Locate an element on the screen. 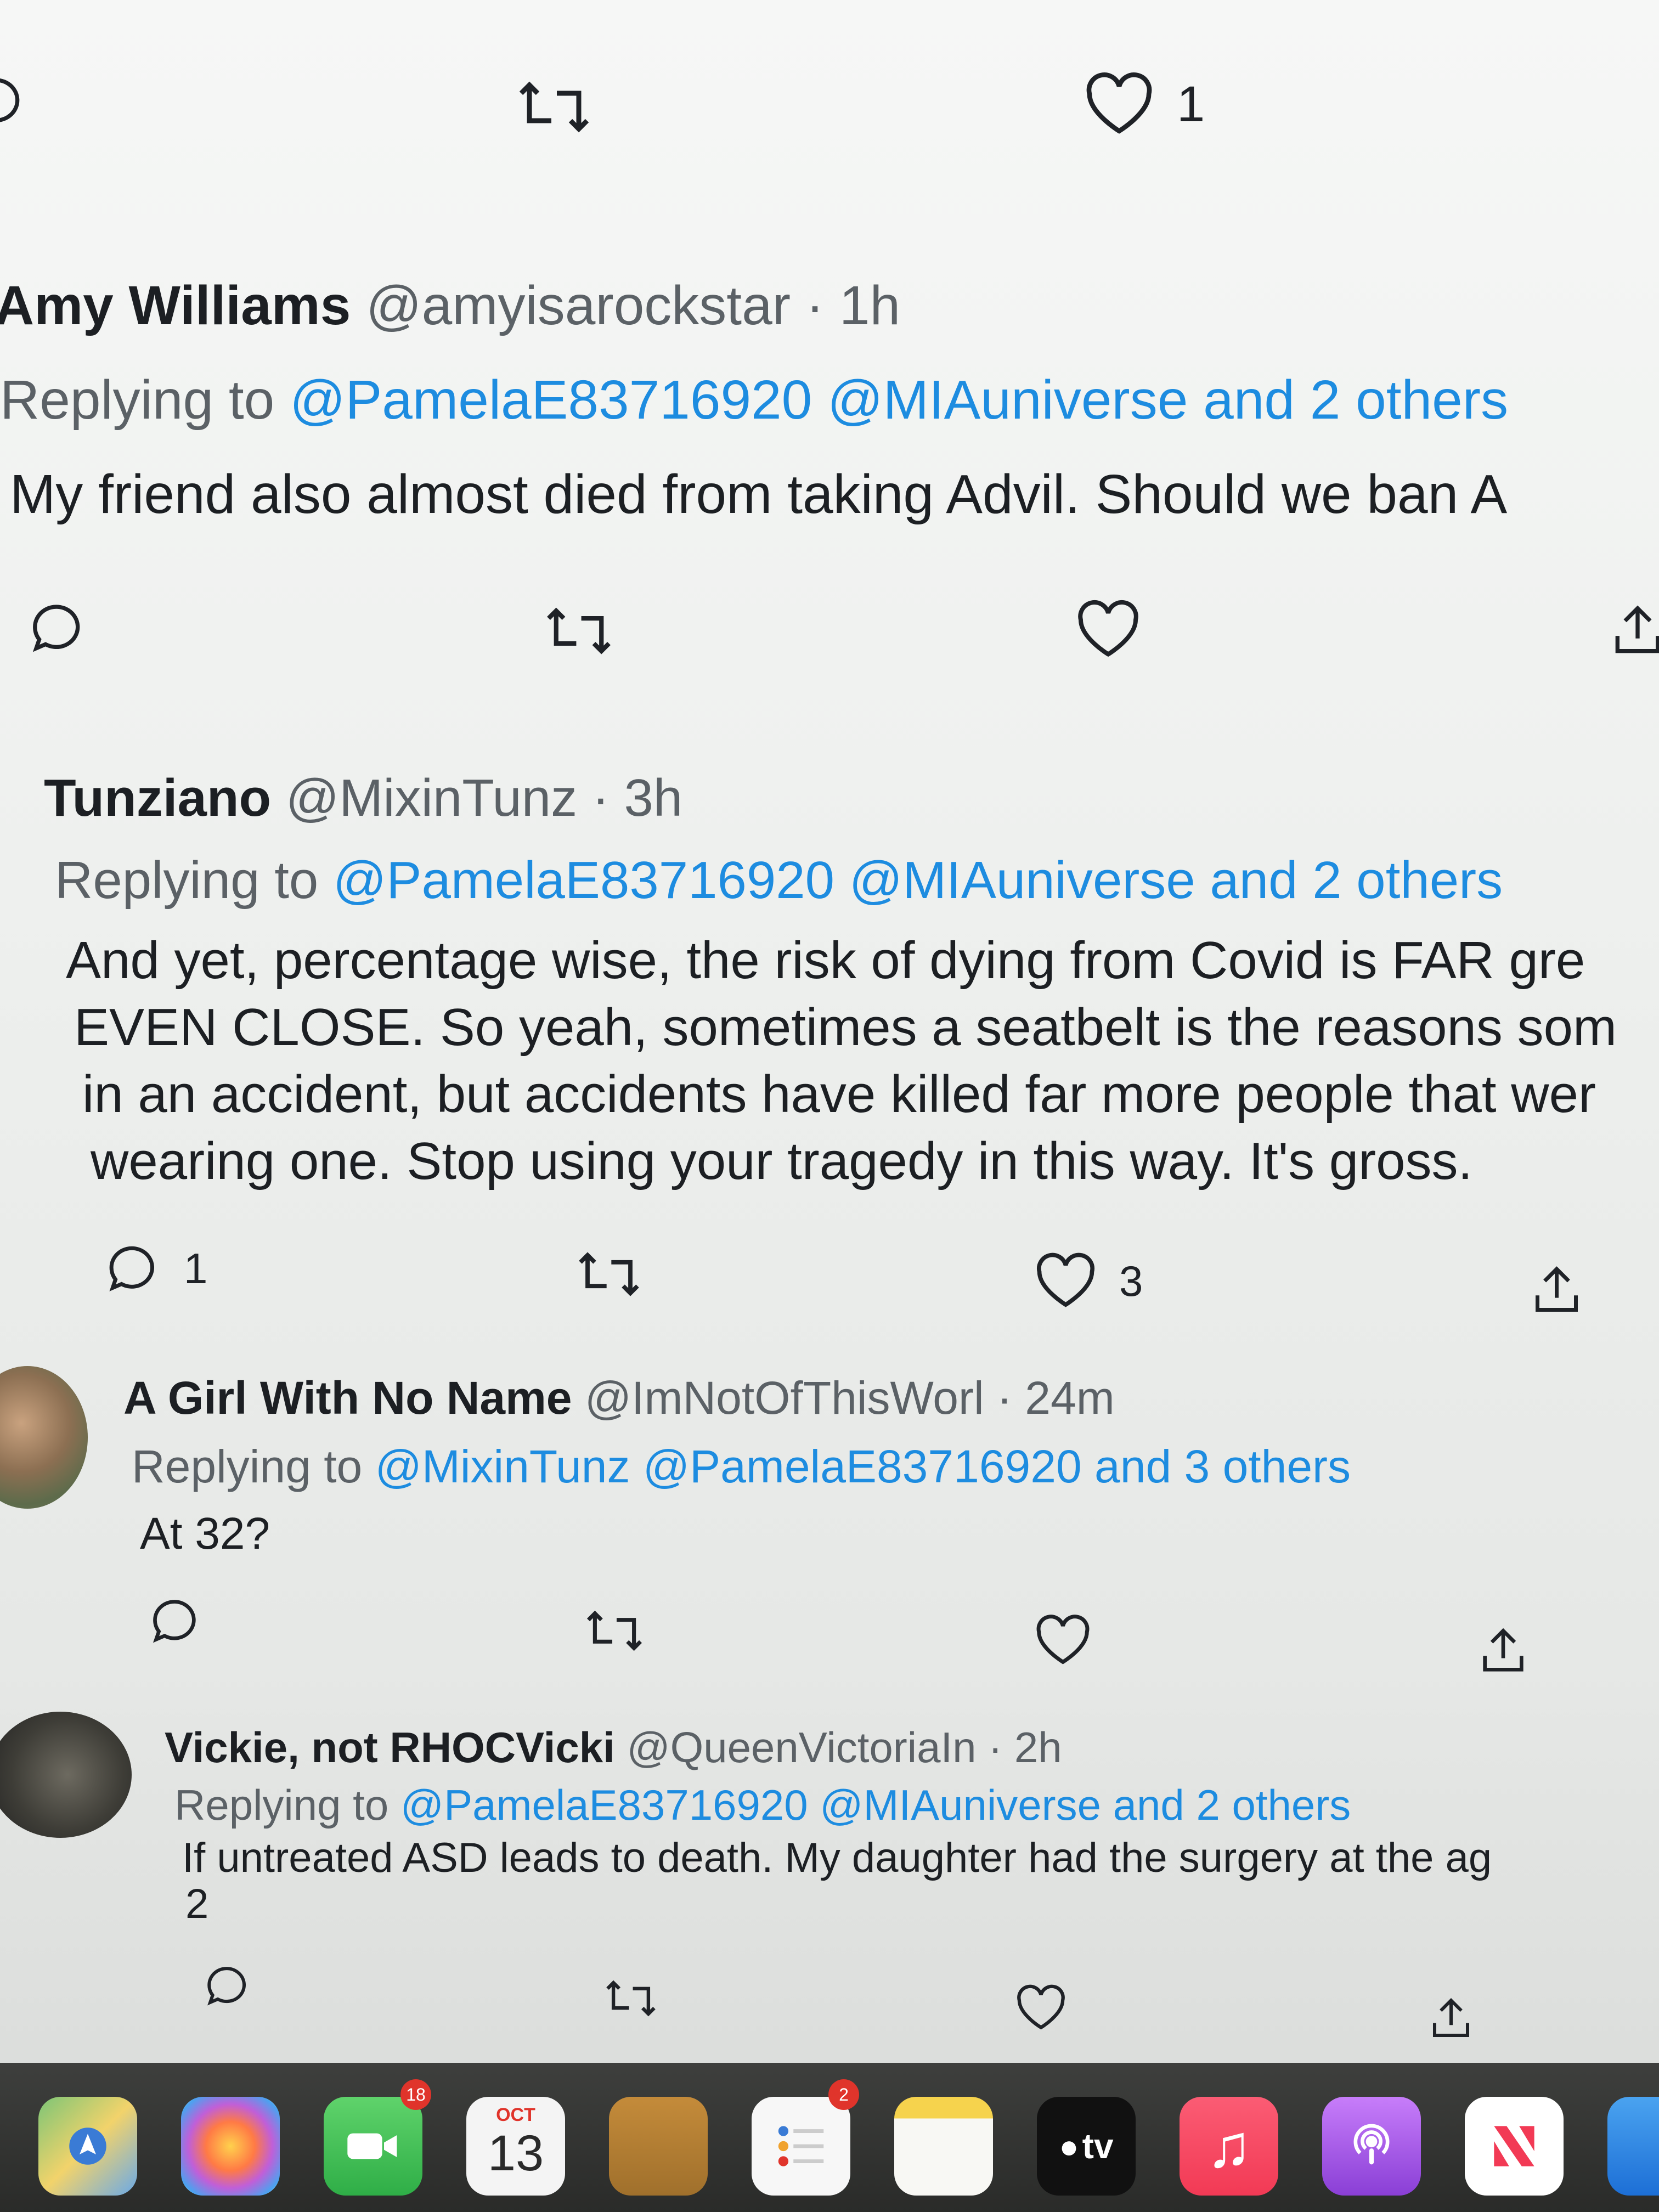 Image resolution: width=1659 pixels, height=2212 pixels. like-count: 3 is located at coordinates (1131, 1280).